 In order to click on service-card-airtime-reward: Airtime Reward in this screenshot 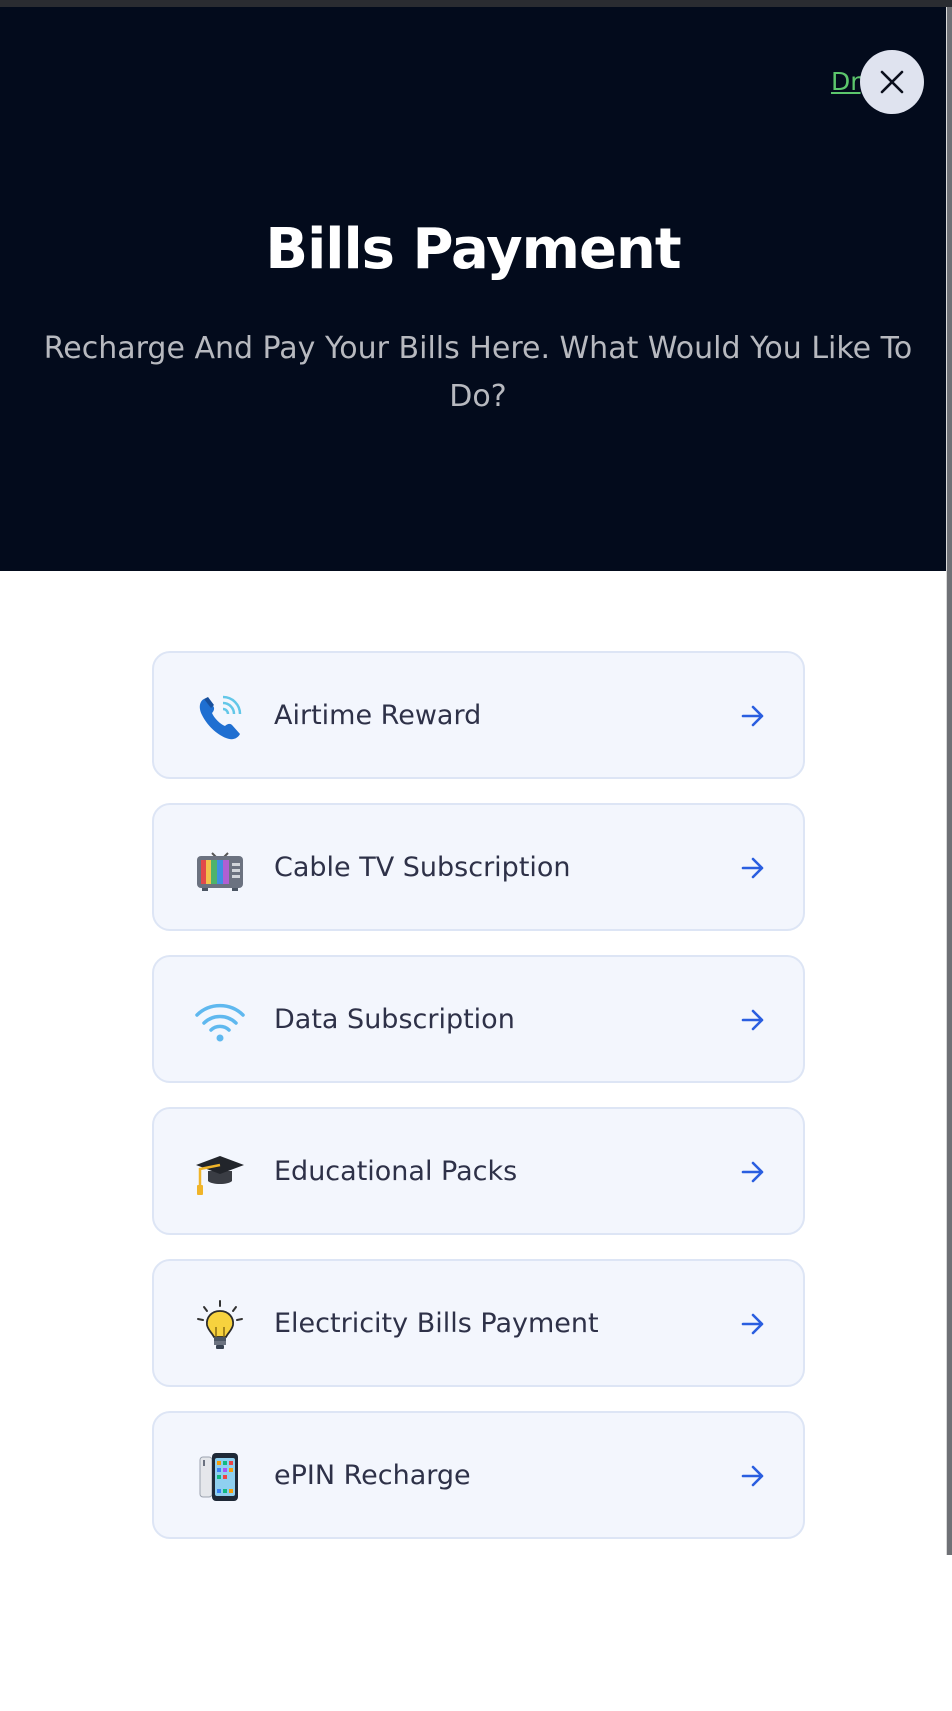, I will do `click(478, 715)`.